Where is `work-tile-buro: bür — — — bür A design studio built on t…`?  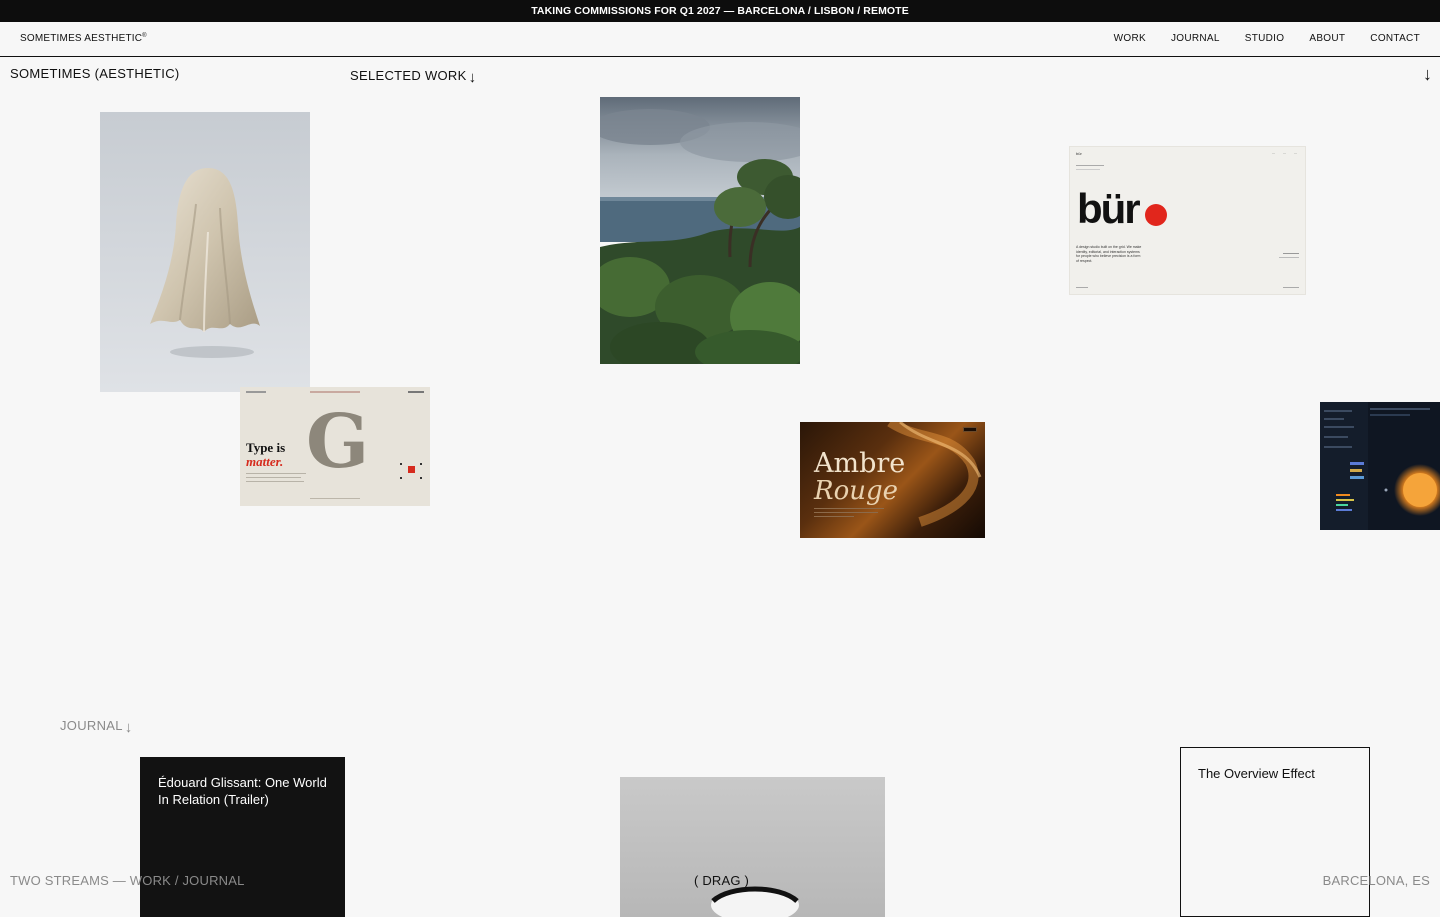
work-tile-buro: bür — — — bür A design studio built on t… is located at coordinates (1187, 220).